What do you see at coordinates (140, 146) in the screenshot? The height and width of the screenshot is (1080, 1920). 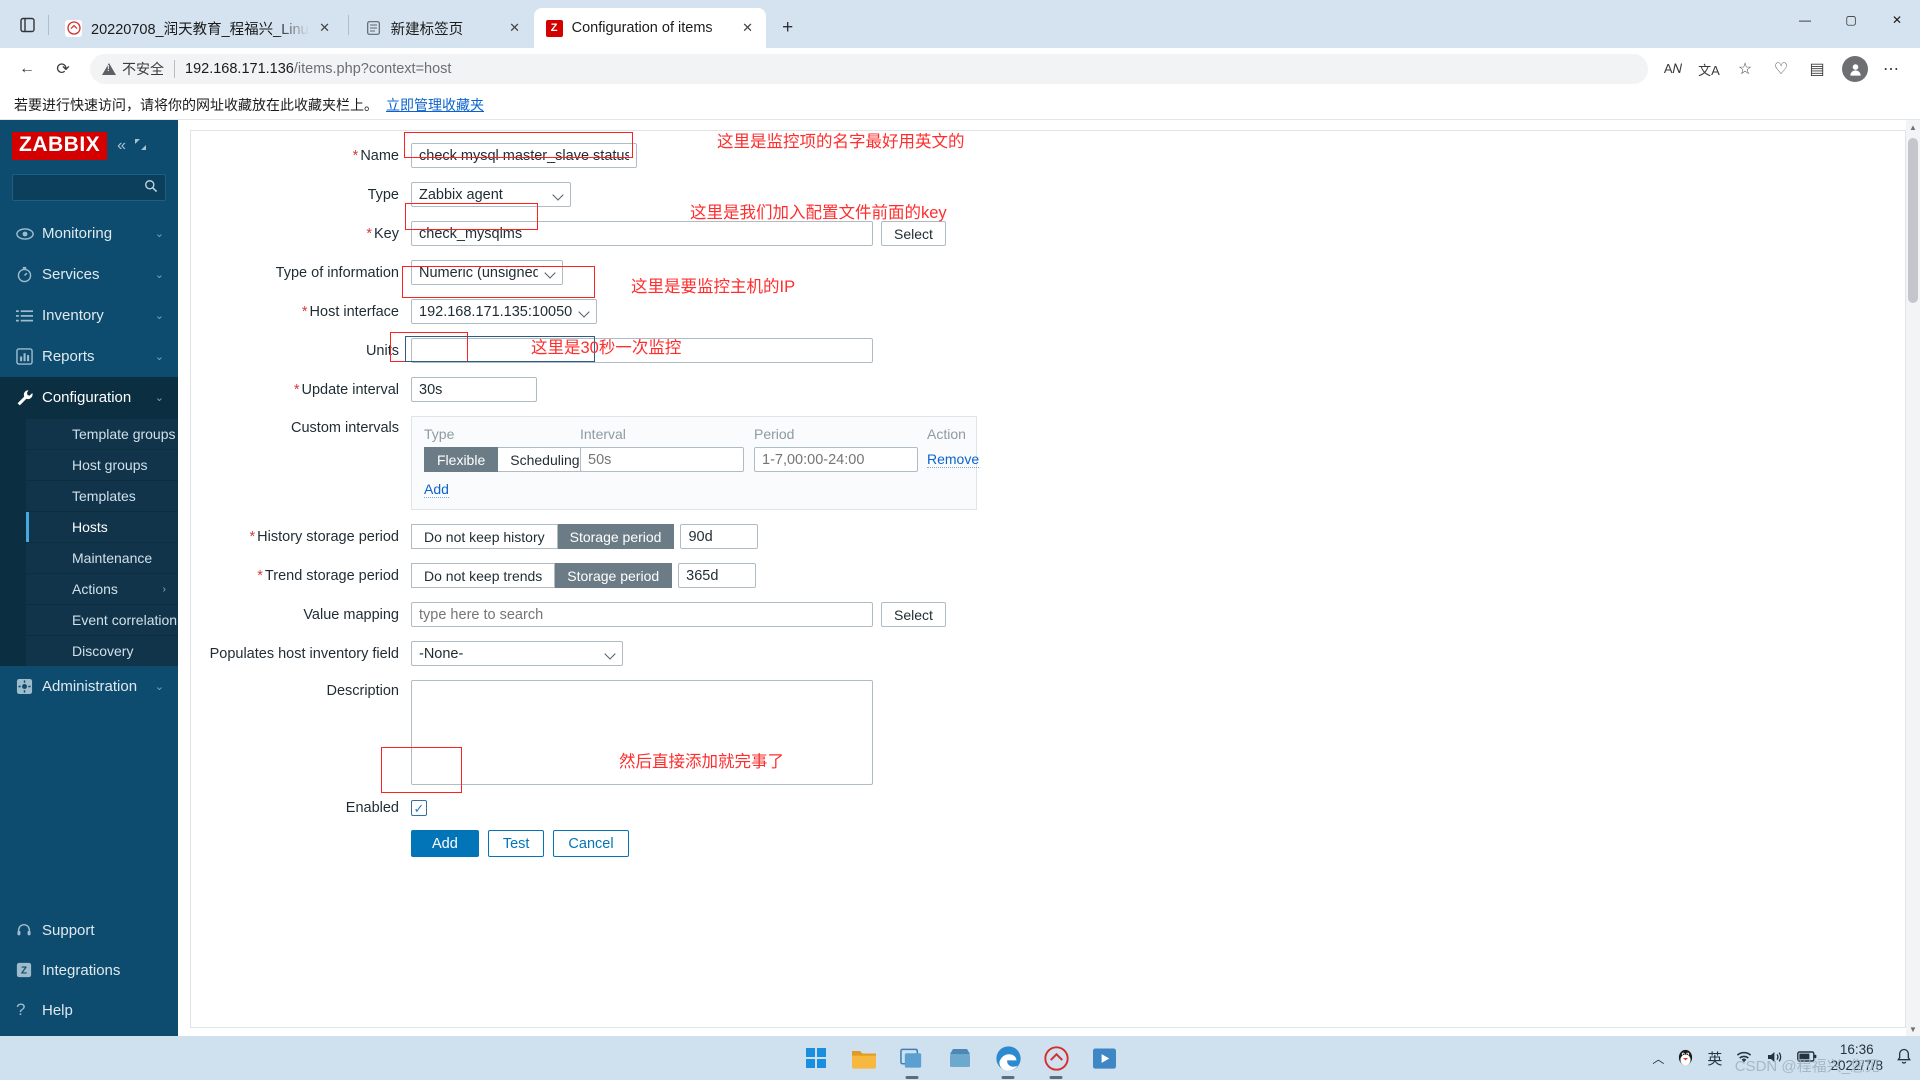 I see `expand-sidebar-icon` at bounding box center [140, 146].